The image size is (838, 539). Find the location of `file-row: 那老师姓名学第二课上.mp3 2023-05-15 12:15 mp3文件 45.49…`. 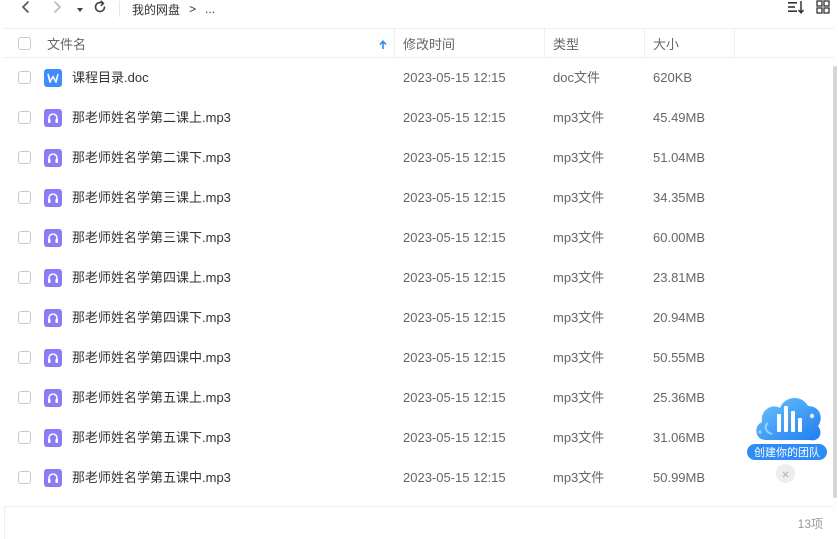

file-row: 那老师姓名学第二课上.mp3 2023-05-15 12:15 mp3文件 45.49… is located at coordinates (419, 118).